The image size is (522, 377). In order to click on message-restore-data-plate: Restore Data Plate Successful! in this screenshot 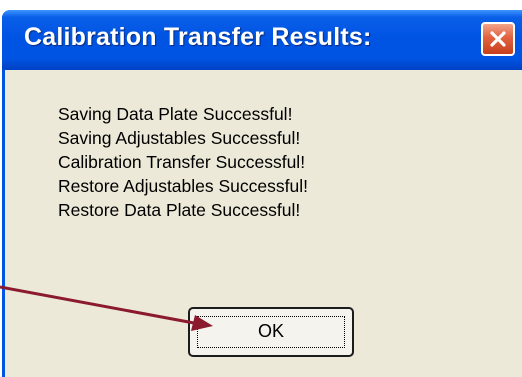, I will do `click(179, 210)`.